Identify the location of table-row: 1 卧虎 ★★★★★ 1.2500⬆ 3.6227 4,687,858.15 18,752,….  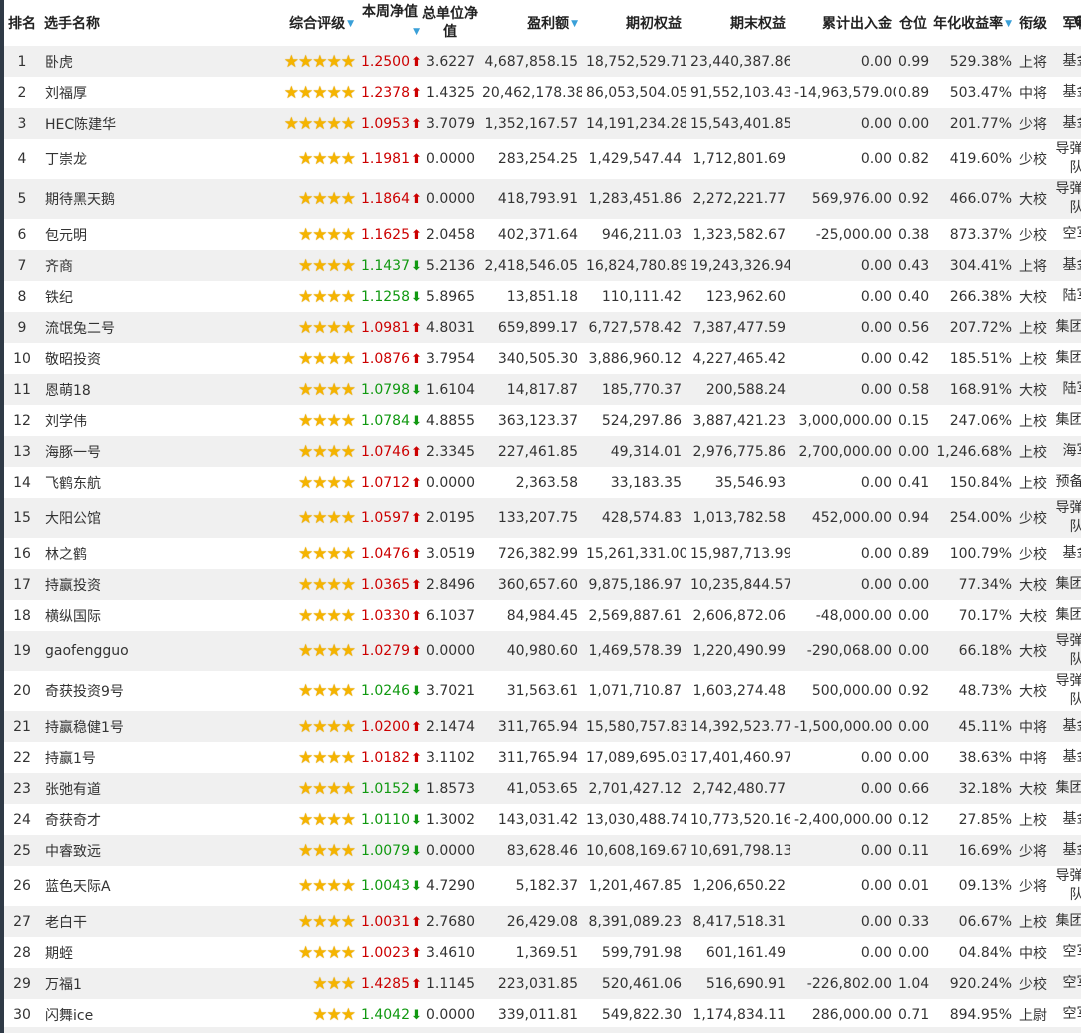
(542, 61).